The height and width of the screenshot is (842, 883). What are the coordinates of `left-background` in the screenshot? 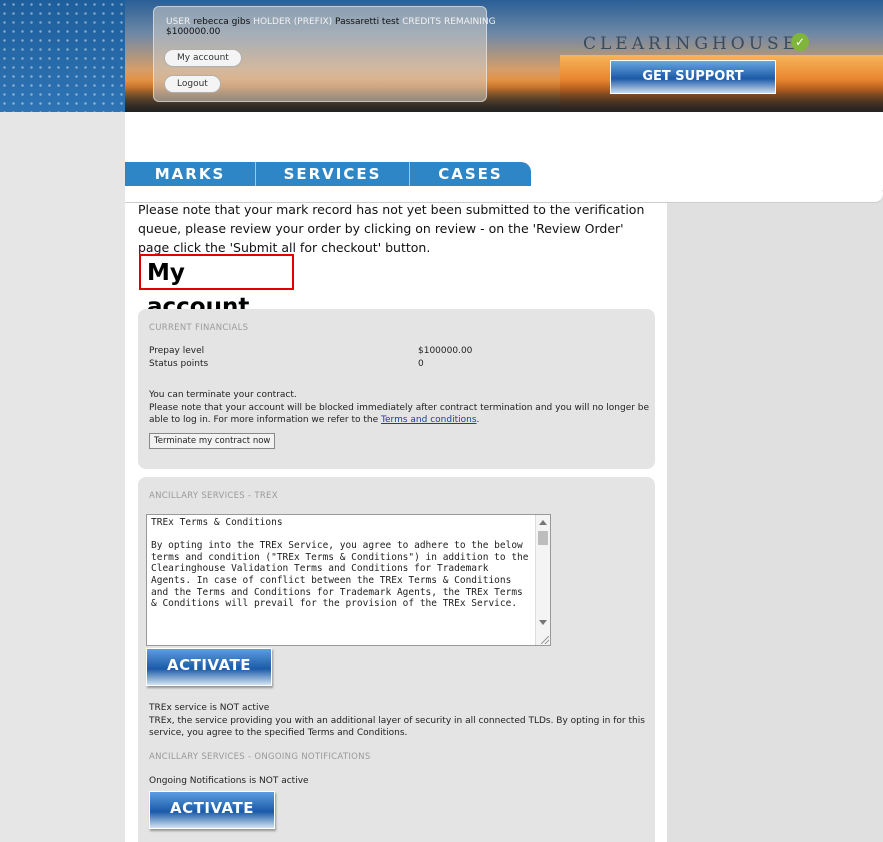 It's located at (62, 421).